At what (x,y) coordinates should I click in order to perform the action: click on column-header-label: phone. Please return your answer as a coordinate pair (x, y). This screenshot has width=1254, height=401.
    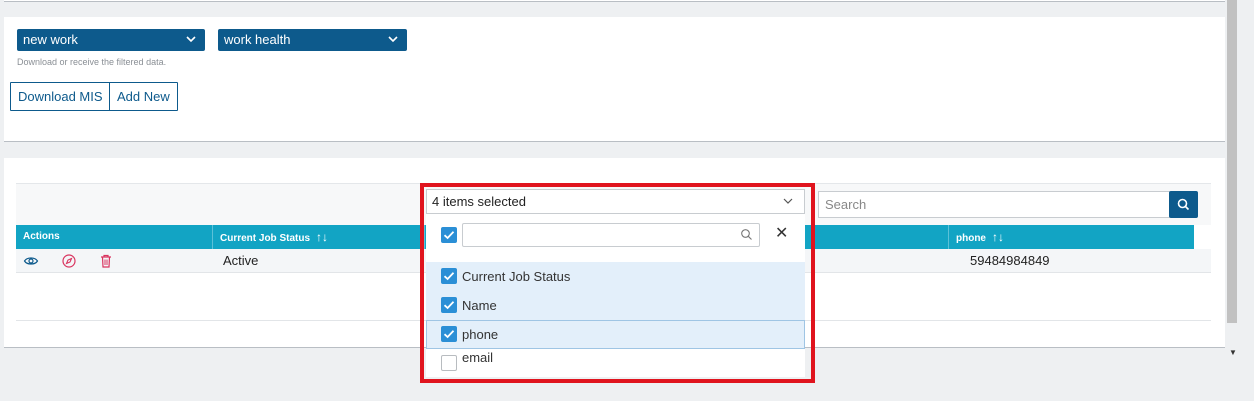
    Looking at the image, I should click on (971, 238).